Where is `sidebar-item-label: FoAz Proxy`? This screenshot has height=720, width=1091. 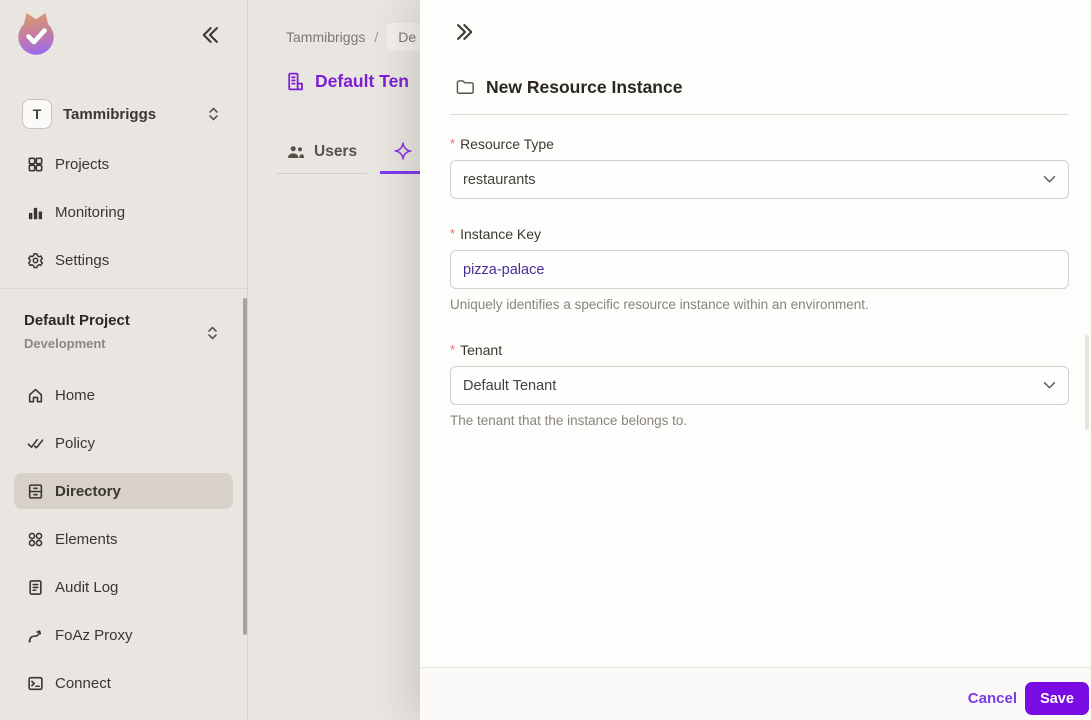
sidebar-item-label: FoAz Proxy is located at coordinates (94, 635).